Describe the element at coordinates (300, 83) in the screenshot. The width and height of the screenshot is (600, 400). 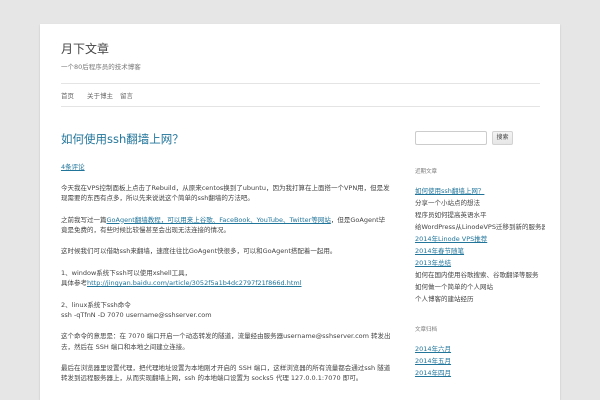
I see `header-divider` at that location.